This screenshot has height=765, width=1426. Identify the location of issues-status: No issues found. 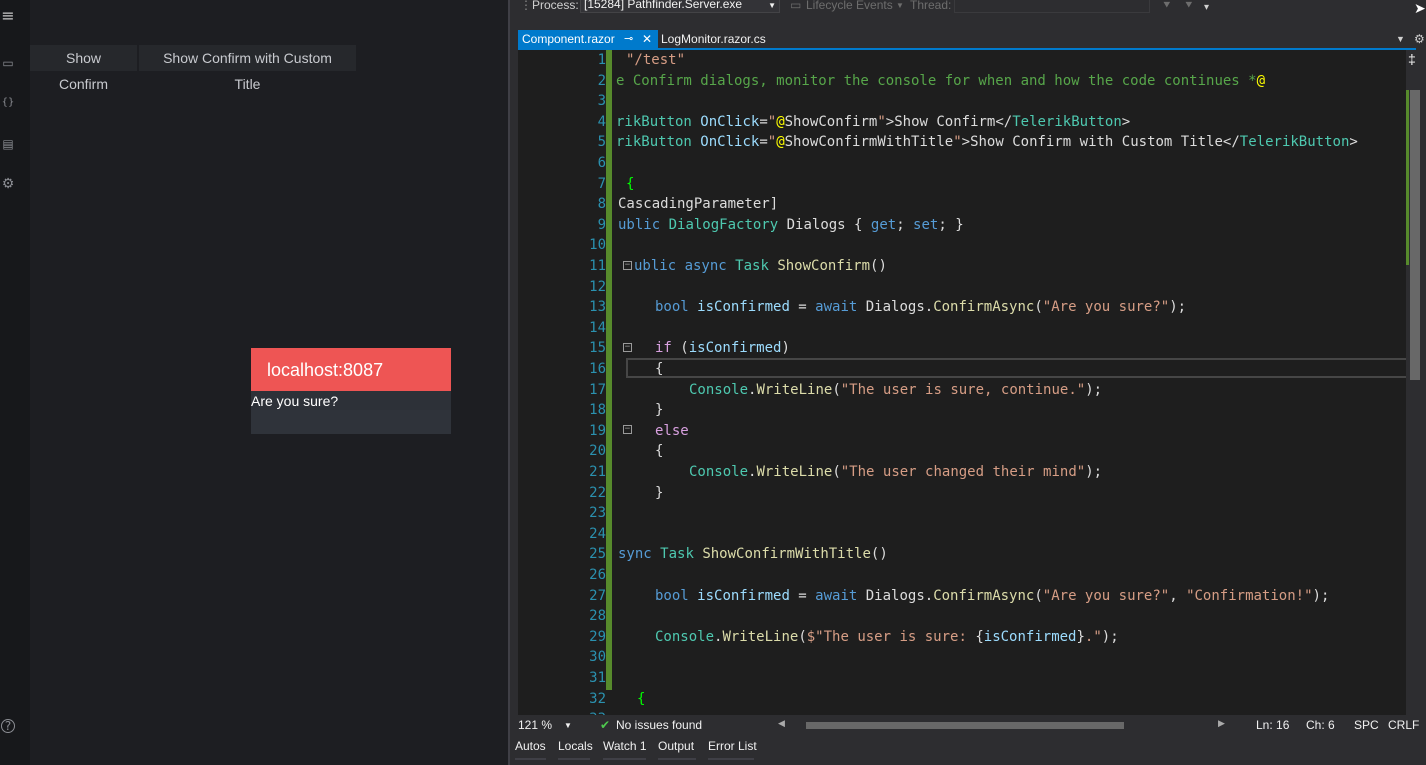
(659, 725).